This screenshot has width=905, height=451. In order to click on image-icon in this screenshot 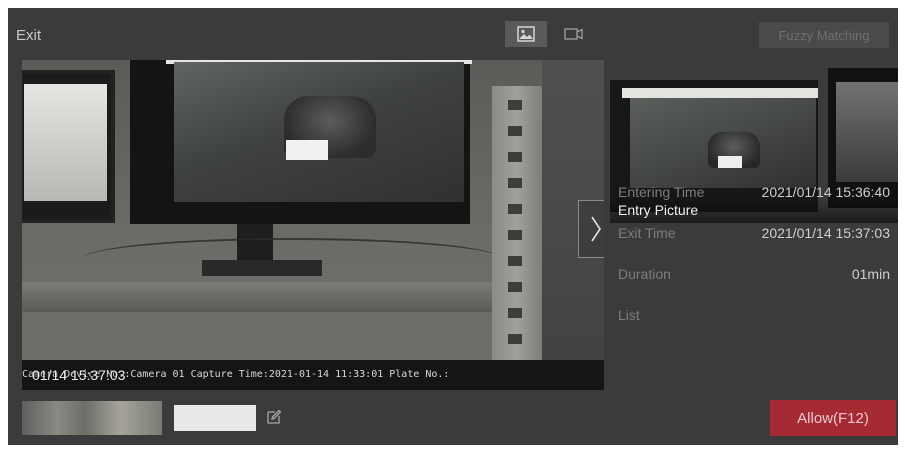, I will do `click(526, 34)`.